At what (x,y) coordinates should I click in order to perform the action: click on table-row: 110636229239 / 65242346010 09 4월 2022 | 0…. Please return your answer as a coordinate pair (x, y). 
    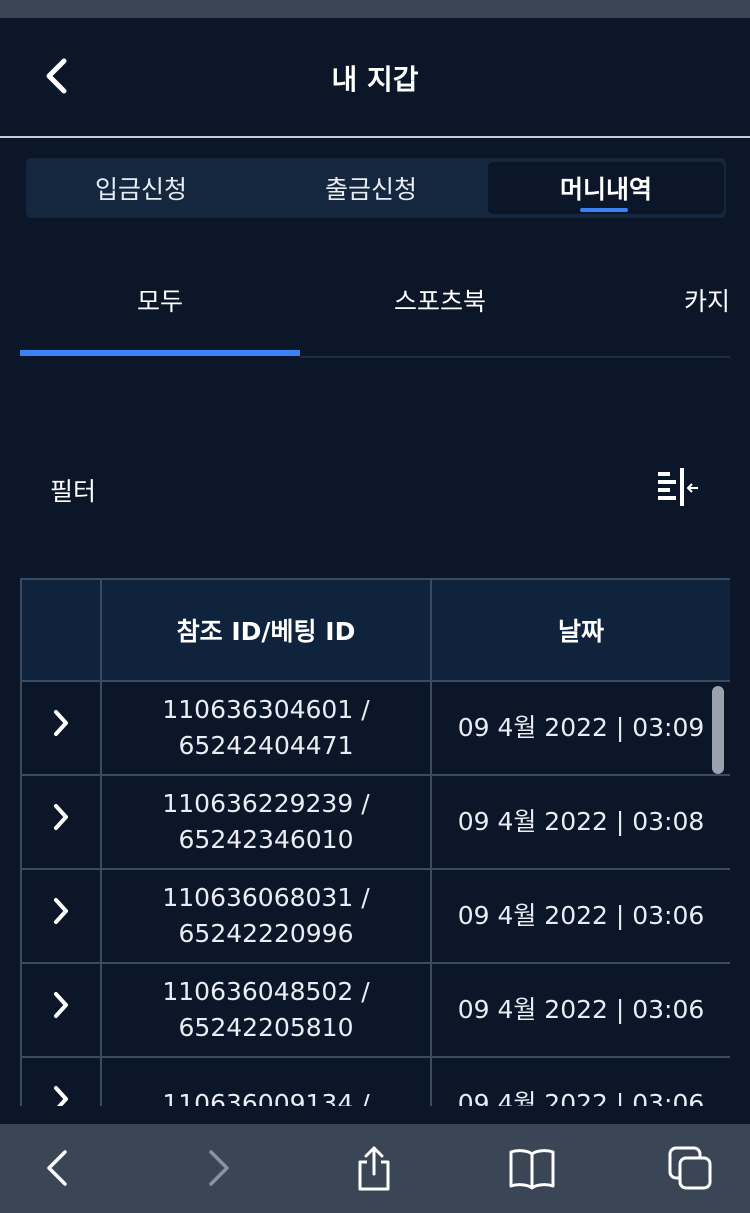
    Looking at the image, I should click on (375, 822).